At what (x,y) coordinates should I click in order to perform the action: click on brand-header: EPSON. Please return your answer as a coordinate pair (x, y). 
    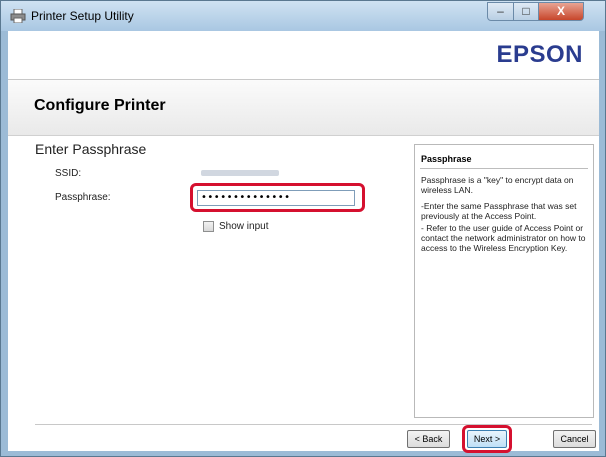
    Looking at the image, I should click on (303, 55).